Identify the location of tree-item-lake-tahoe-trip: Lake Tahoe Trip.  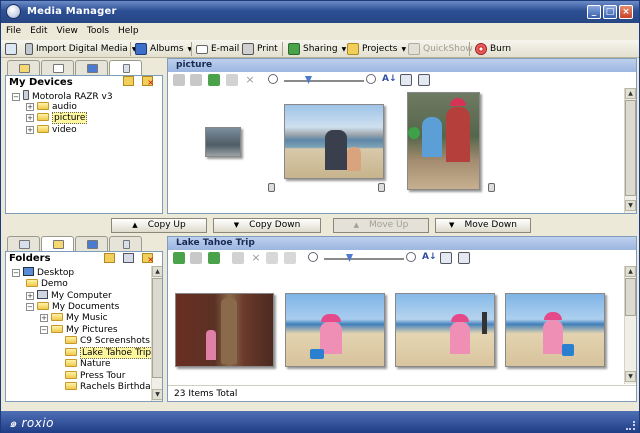
(84, 353).